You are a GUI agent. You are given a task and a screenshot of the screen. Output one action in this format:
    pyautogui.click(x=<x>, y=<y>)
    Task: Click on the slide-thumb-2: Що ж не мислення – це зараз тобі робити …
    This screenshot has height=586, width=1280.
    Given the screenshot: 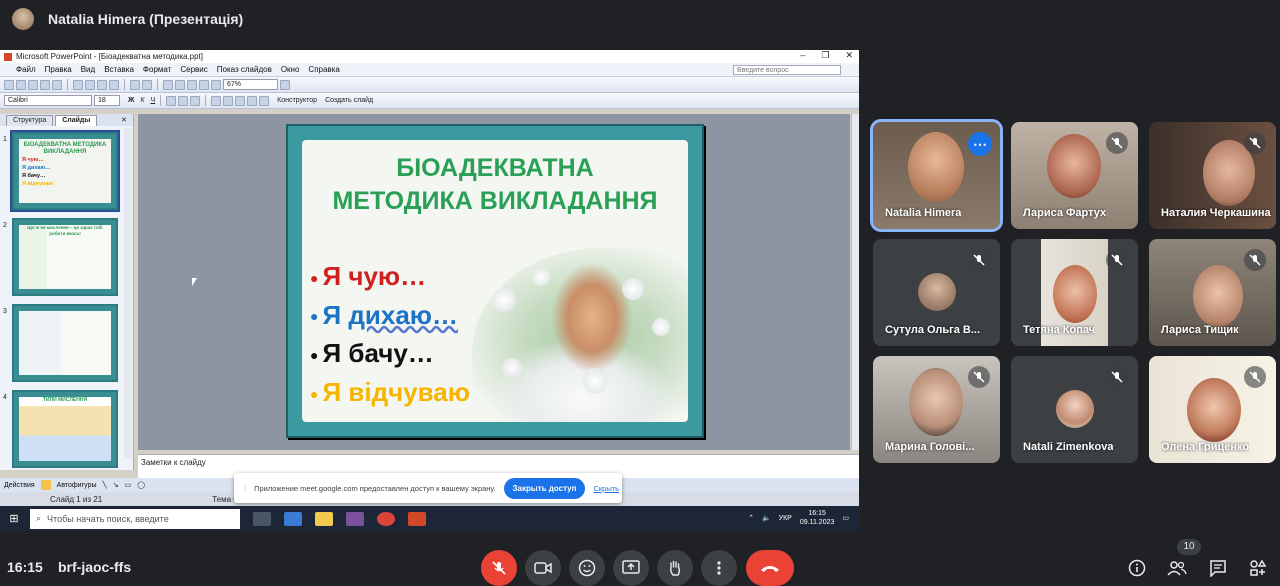 What is the action you would take?
    pyautogui.click(x=65, y=257)
    